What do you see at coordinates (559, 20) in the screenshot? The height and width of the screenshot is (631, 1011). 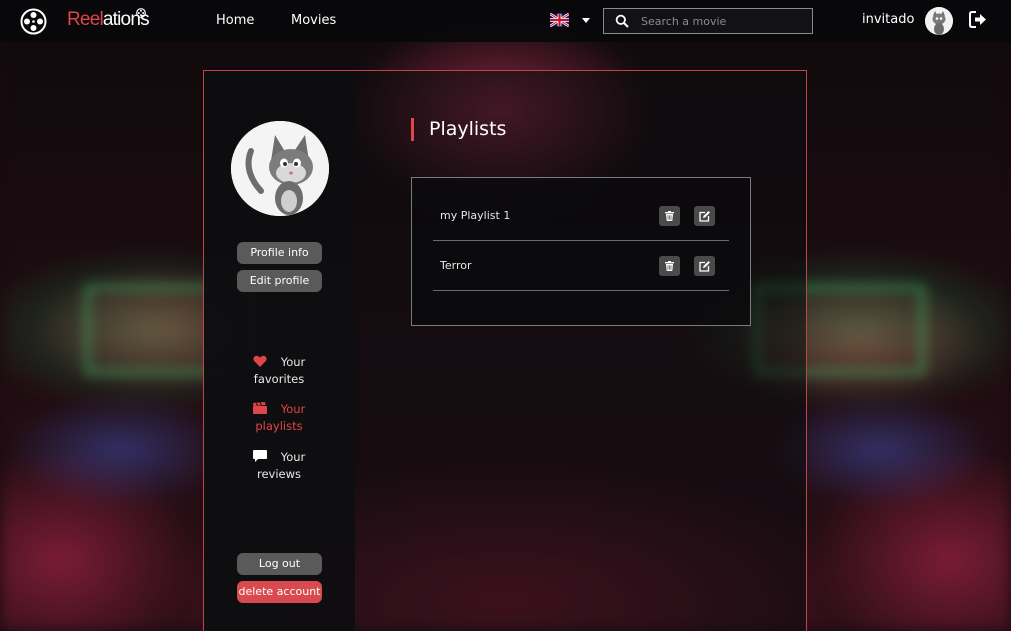 I see `uk-flag-icon` at bounding box center [559, 20].